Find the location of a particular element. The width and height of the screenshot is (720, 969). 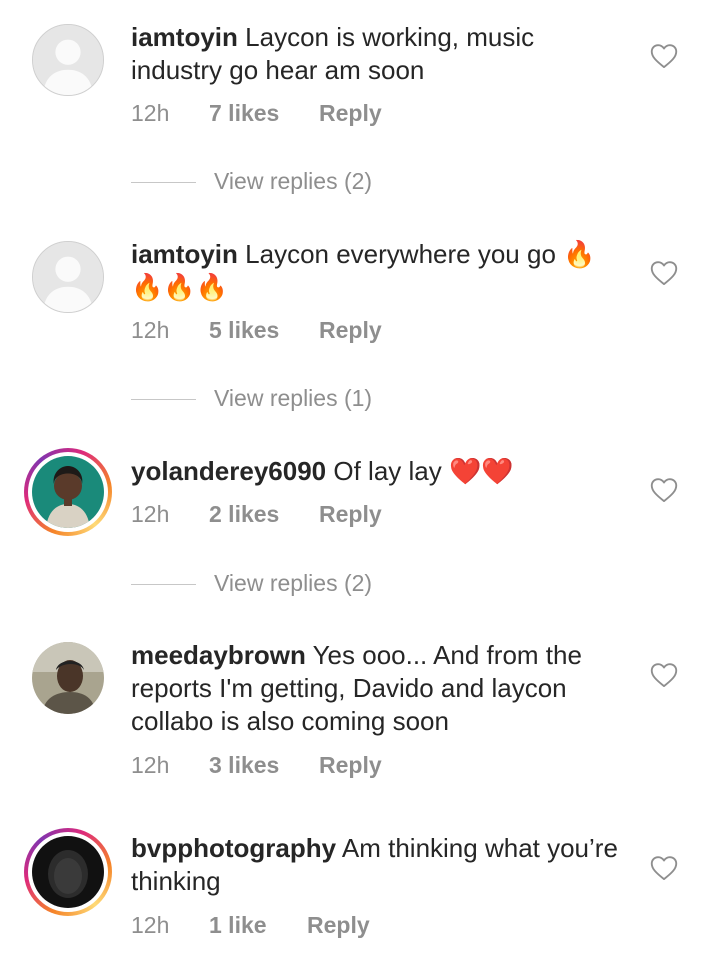

comment-text: yolanderey6090 Of lay lay ❤️❤️ is located at coordinates (376, 471).